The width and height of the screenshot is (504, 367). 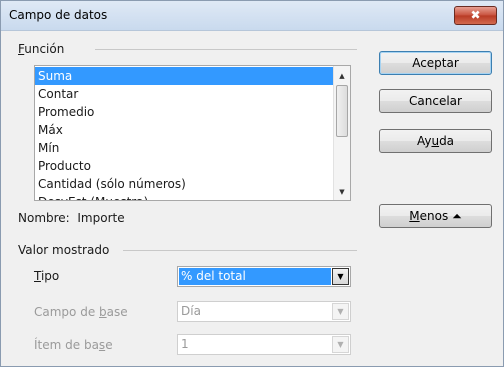 I want to click on less-button: Menos ⏶, so click(x=435, y=216).